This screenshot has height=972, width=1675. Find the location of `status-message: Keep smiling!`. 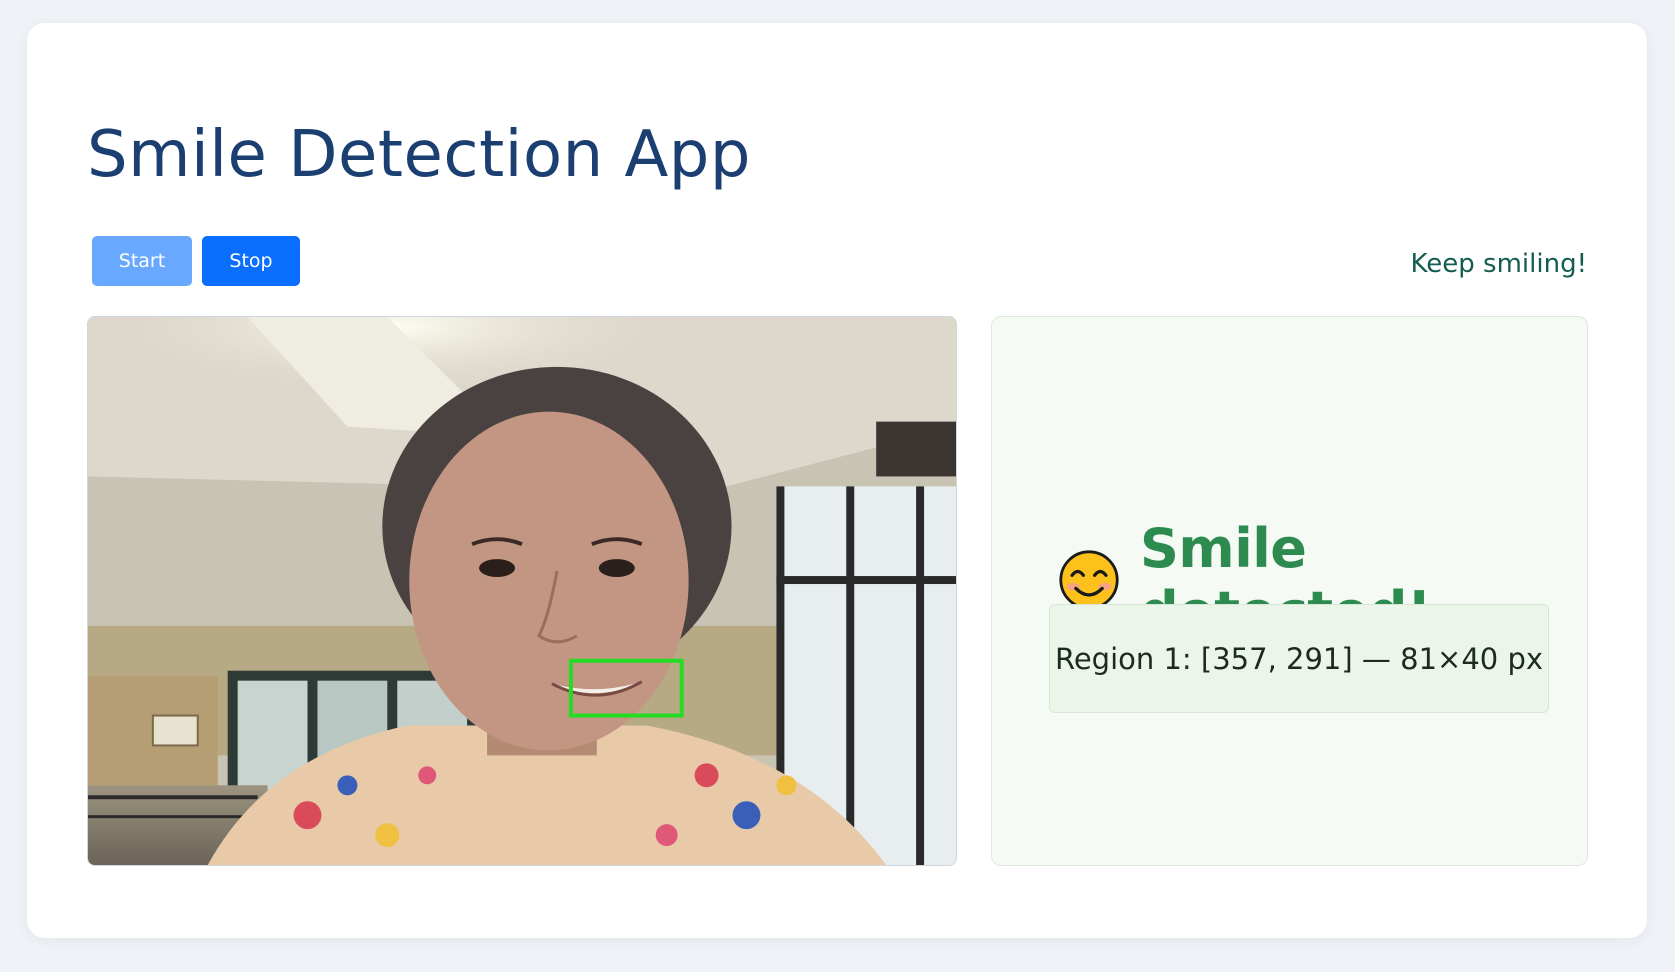

status-message: Keep smiling! is located at coordinates (1498, 264).